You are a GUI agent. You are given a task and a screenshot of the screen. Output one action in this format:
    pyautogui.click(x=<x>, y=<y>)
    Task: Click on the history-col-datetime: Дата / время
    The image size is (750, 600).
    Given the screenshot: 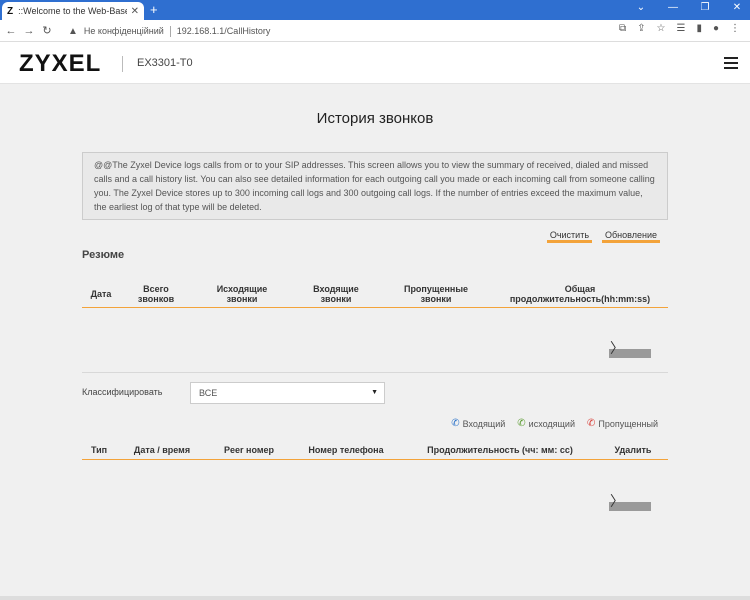 What is the action you would take?
    pyautogui.click(x=162, y=449)
    